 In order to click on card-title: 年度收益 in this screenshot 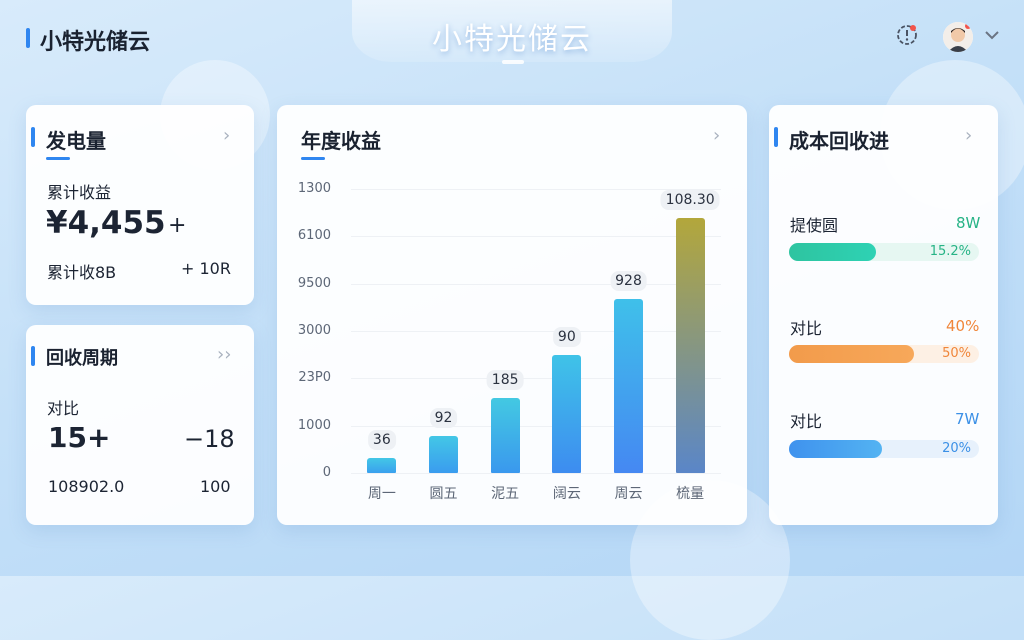, I will do `click(341, 141)`.